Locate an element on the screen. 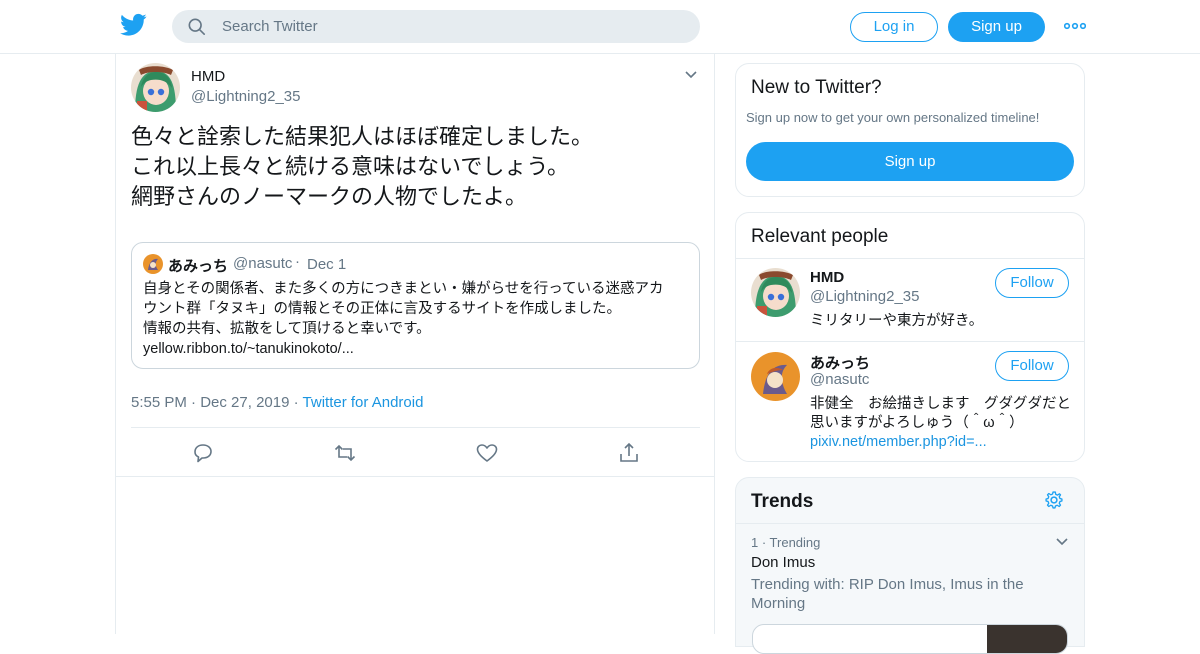 This screenshot has width=1200, height=654. trend-thumbnail is located at coordinates (1027, 639).